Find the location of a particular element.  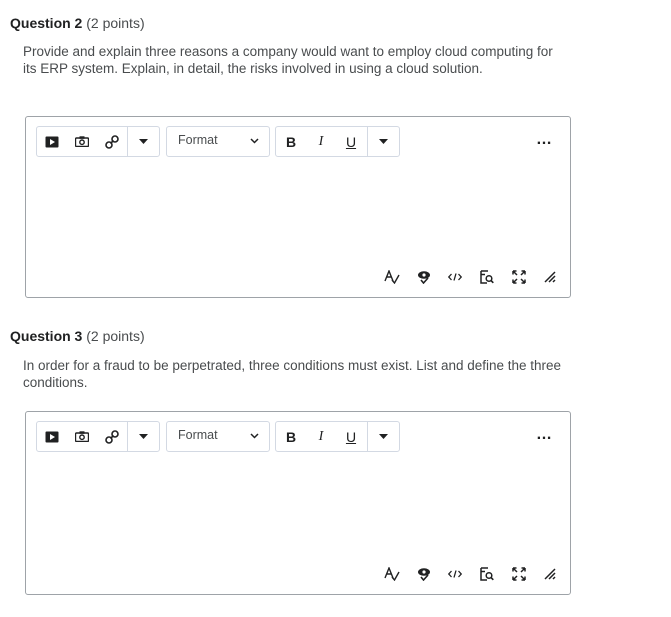

question-2-heading: Question 2 (2 points) is located at coordinates (77, 23).